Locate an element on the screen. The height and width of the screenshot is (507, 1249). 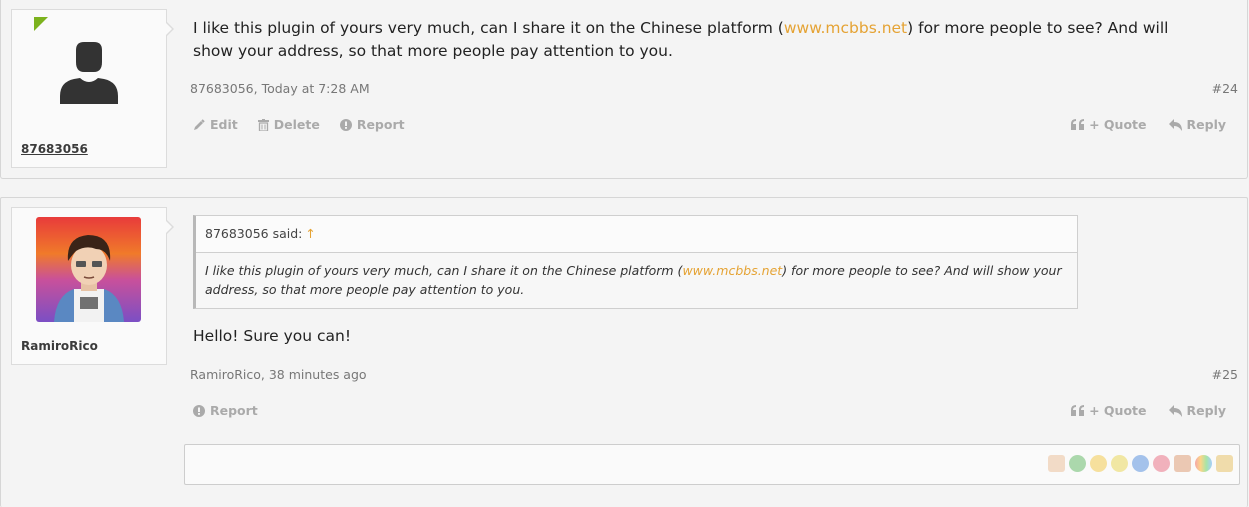
post-meta: 87683056, Today at 7:28 AM is located at coordinates (280, 88).